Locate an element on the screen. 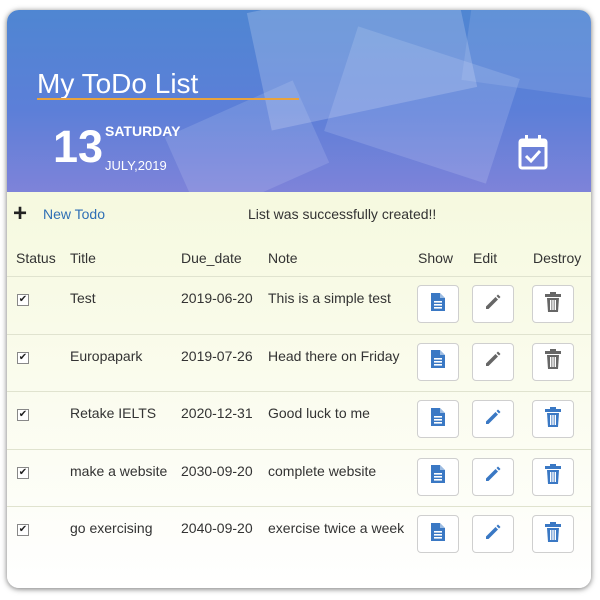  date-day: 13 is located at coordinates (78, 146).